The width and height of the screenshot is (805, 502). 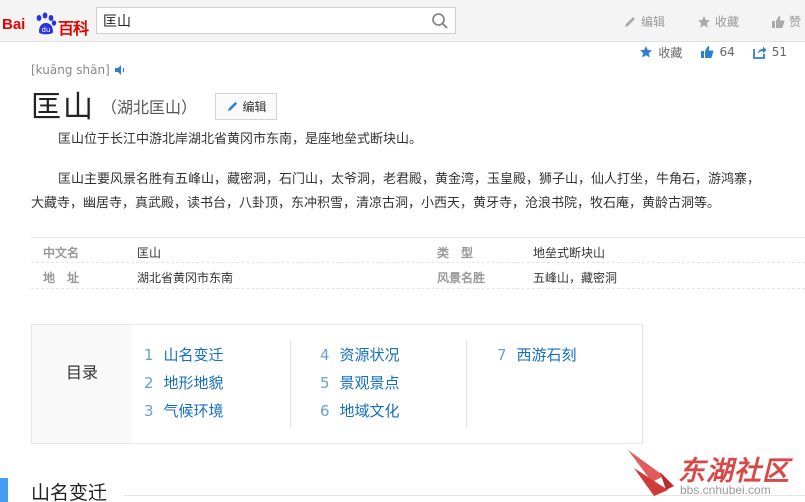 I want to click on speaker-icon, so click(x=120, y=70).